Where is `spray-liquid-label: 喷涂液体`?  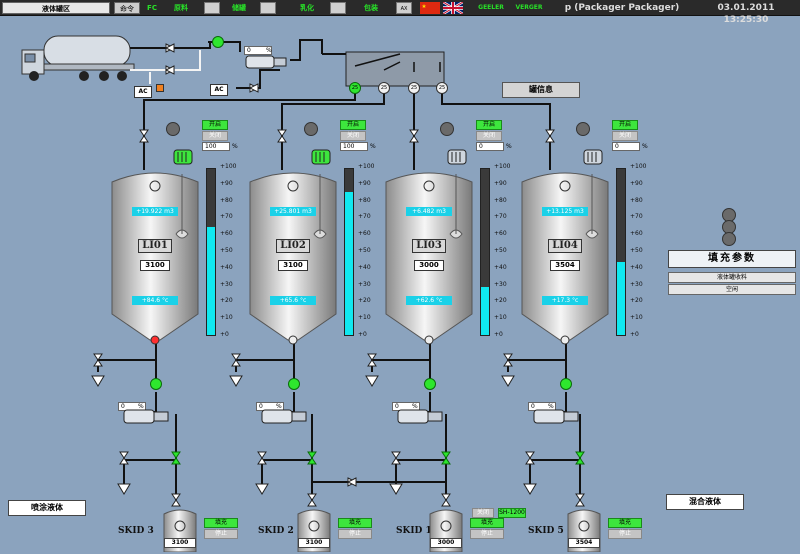
spray-liquid-label: 喷涂液体 is located at coordinates (47, 508).